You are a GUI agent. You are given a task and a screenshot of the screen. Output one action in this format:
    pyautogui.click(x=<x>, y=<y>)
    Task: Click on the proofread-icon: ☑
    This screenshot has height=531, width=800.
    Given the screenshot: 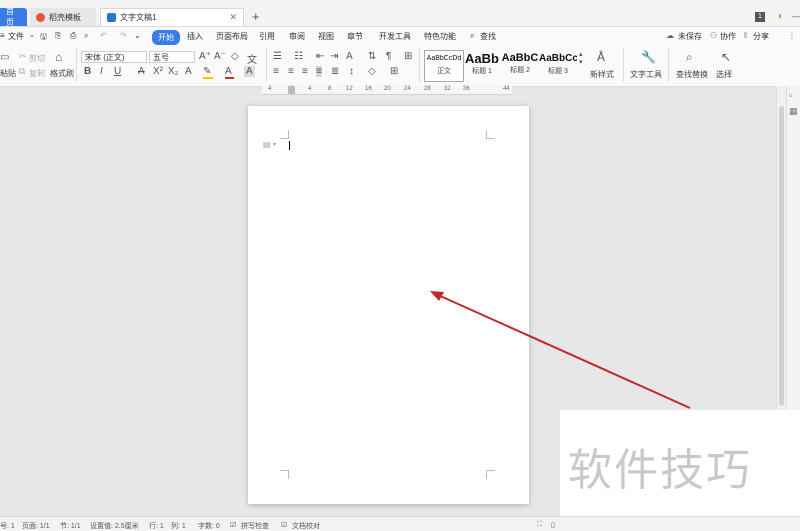 What is the action you would take?
    pyautogui.click(x=284, y=525)
    